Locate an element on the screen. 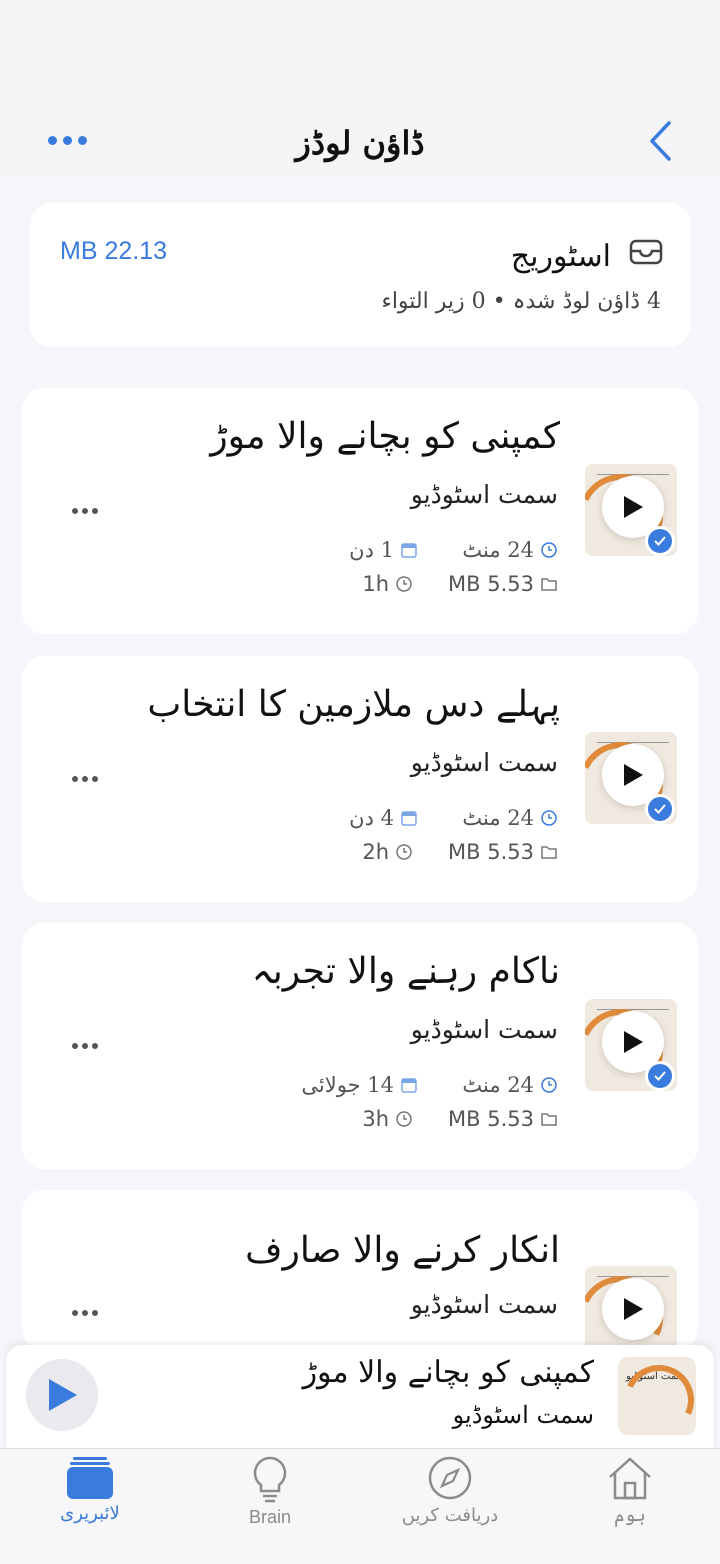 The width and height of the screenshot is (720, 1564). tab-label: دریافت کریں is located at coordinates (450, 1515).